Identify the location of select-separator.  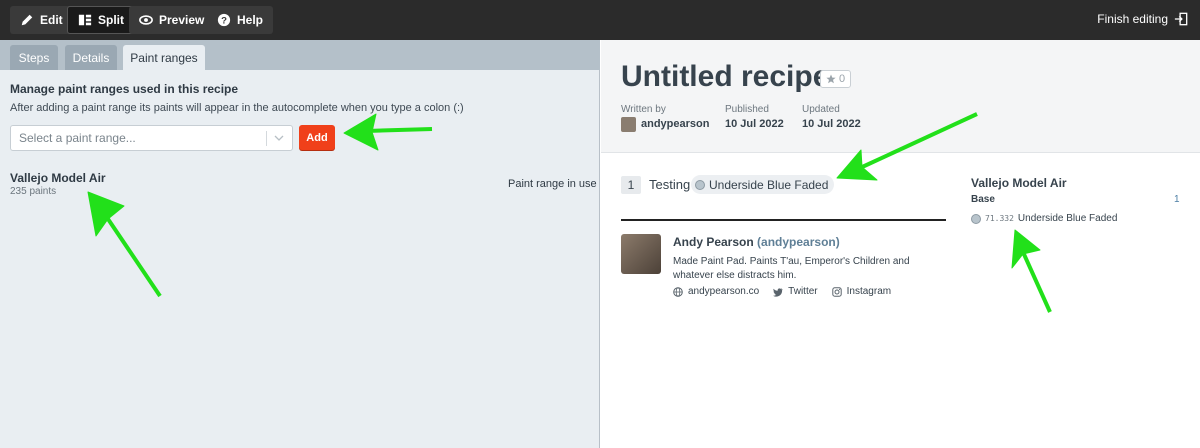
(266, 138).